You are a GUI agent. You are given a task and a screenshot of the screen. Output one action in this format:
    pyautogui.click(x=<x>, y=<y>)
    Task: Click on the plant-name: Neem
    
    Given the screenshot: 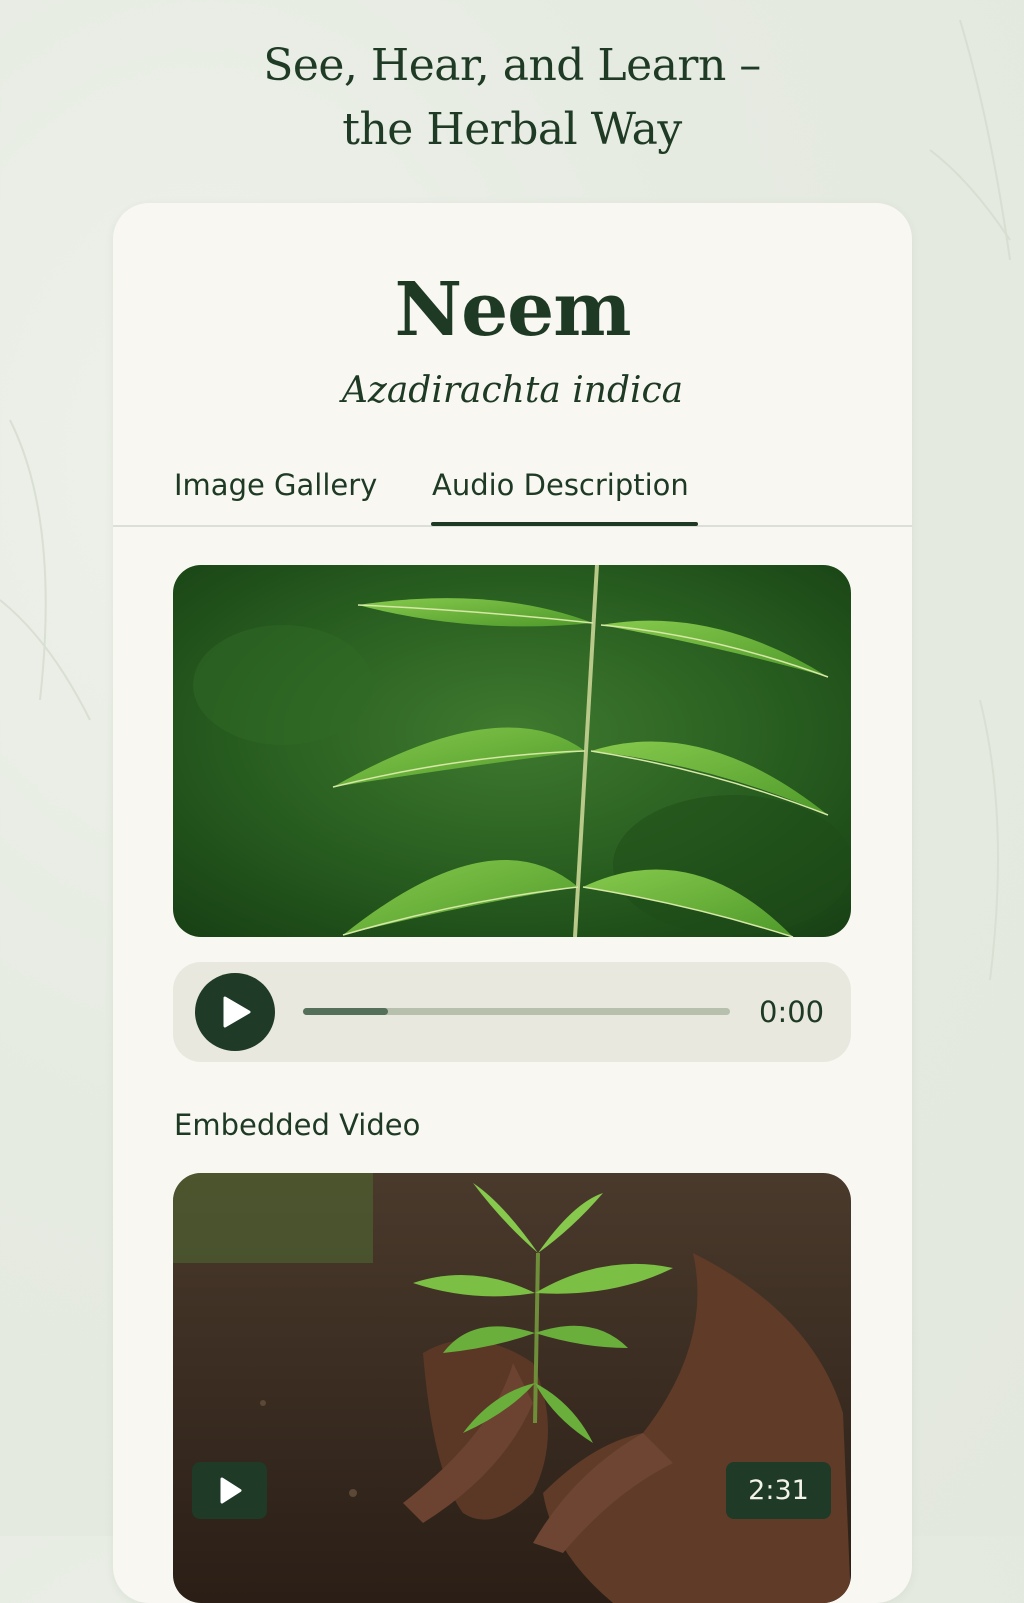 What is the action you would take?
    pyautogui.click(x=512, y=310)
    